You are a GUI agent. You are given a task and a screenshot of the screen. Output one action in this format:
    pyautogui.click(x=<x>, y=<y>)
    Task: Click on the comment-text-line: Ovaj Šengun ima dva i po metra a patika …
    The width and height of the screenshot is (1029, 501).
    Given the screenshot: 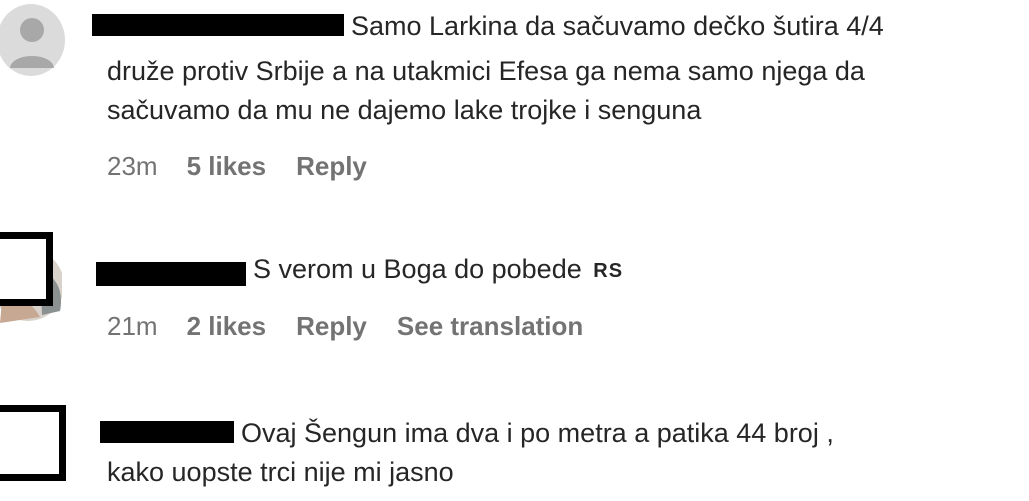 What is the action you would take?
    pyautogui.click(x=537, y=433)
    